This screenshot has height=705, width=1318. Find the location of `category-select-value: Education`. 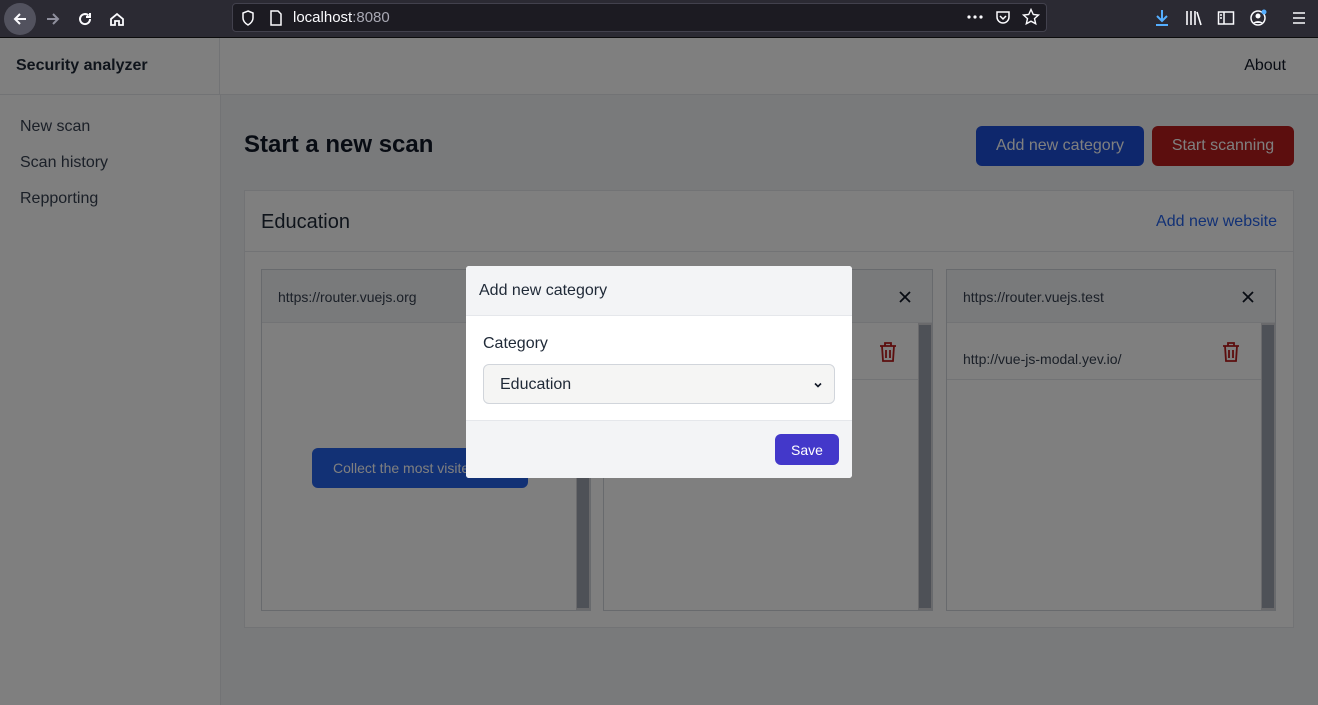

category-select-value: Education is located at coordinates (536, 384).